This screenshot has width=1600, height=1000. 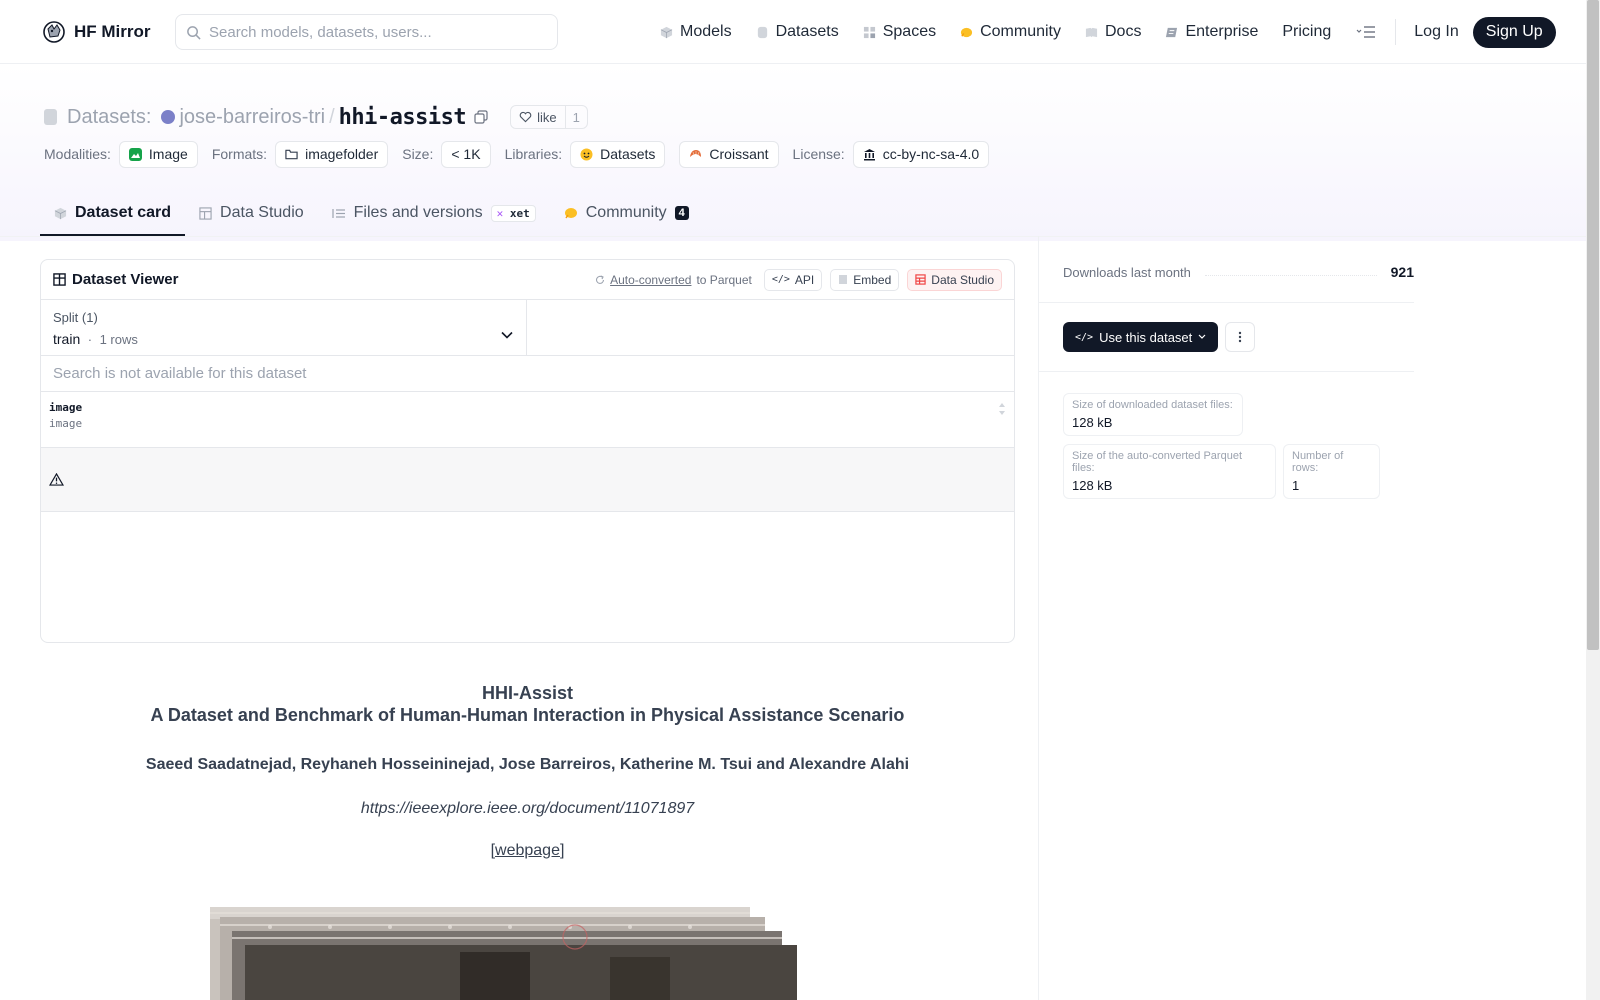 What do you see at coordinates (75, 317) in the screenshot?
I see `split-label: Split (1)` at bounding box center [75, 317].